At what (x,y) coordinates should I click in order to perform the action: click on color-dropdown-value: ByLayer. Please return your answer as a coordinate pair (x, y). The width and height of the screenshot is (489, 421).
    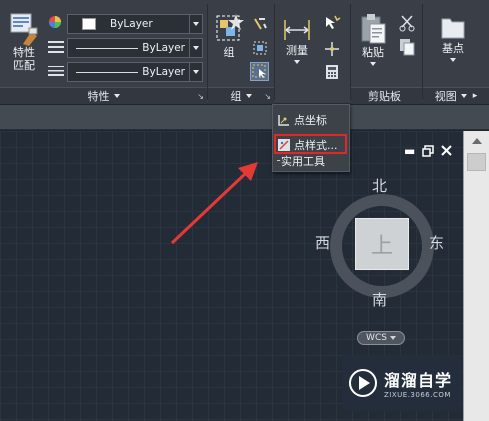
    Looking at the image, I should click on (131, 24).